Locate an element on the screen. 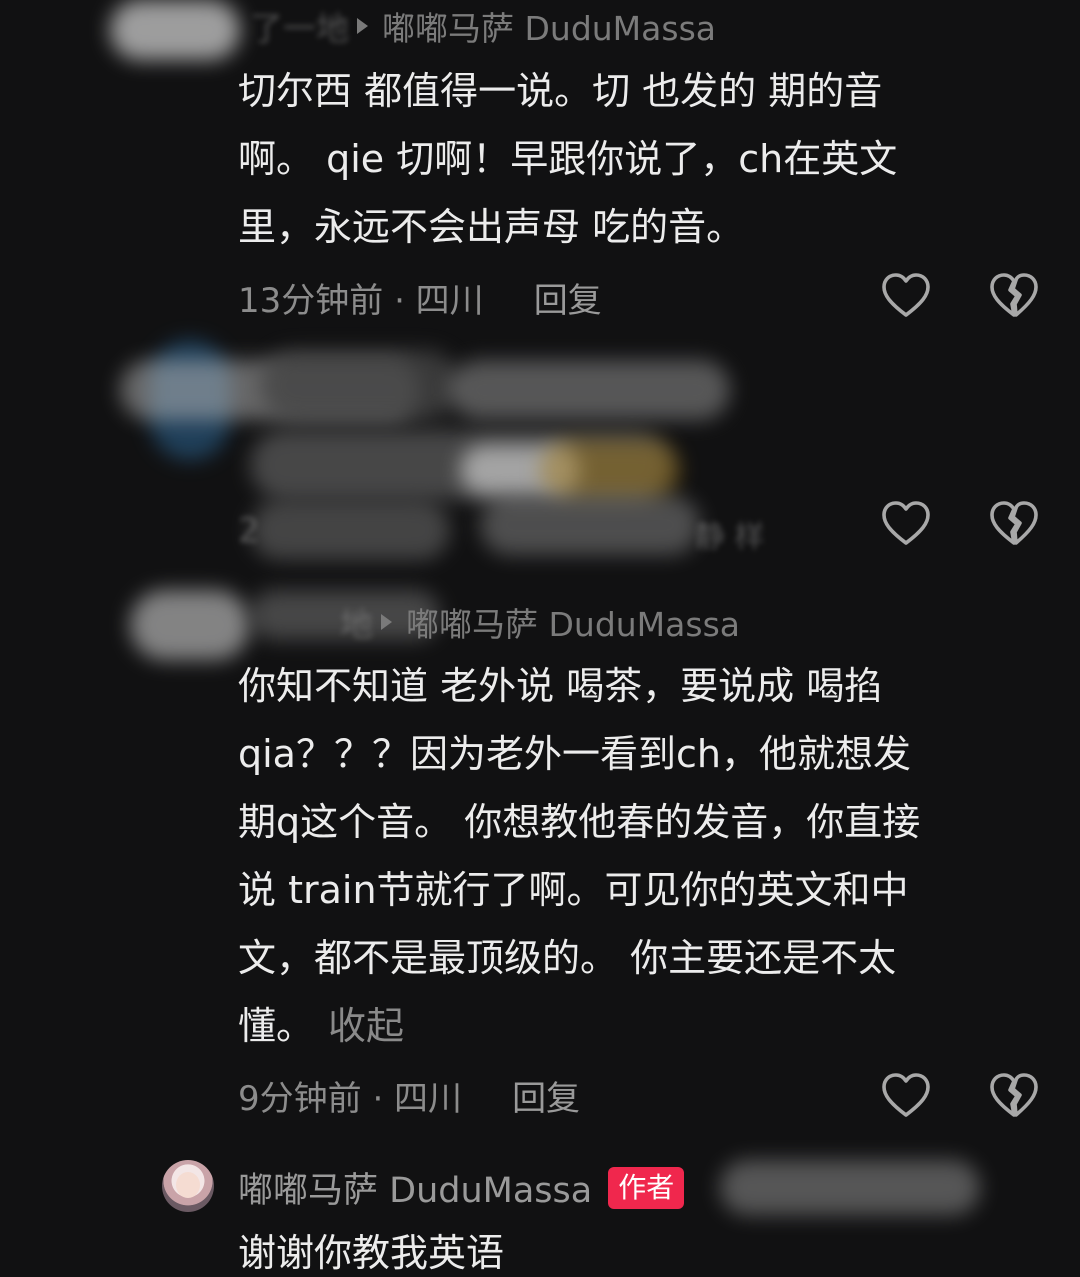 This screenshot has height=1277, width=1080. comment-line: 切尔西 都值得一说。切 也发的 期的音 is located at coordinates (560, 91).